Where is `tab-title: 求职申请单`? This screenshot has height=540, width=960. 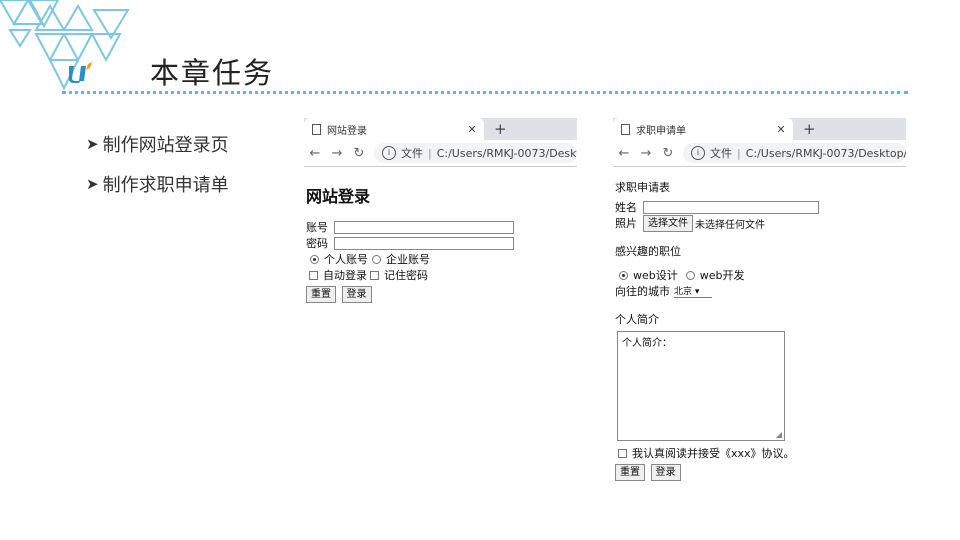
tab-title: 求职申请单 is located at coordinates (661, 131).